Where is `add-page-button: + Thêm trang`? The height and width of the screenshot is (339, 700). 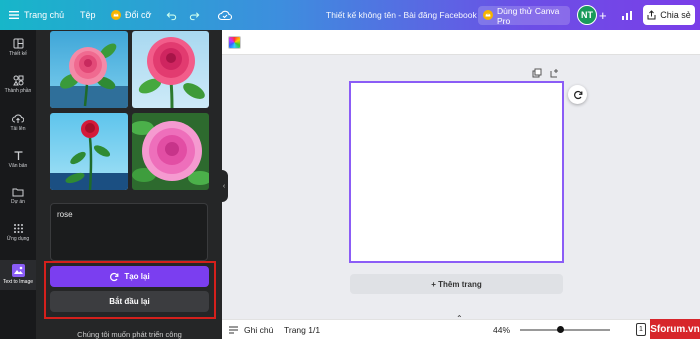
add-page-button: + Thêm trang is located at coordinates (456, 284).